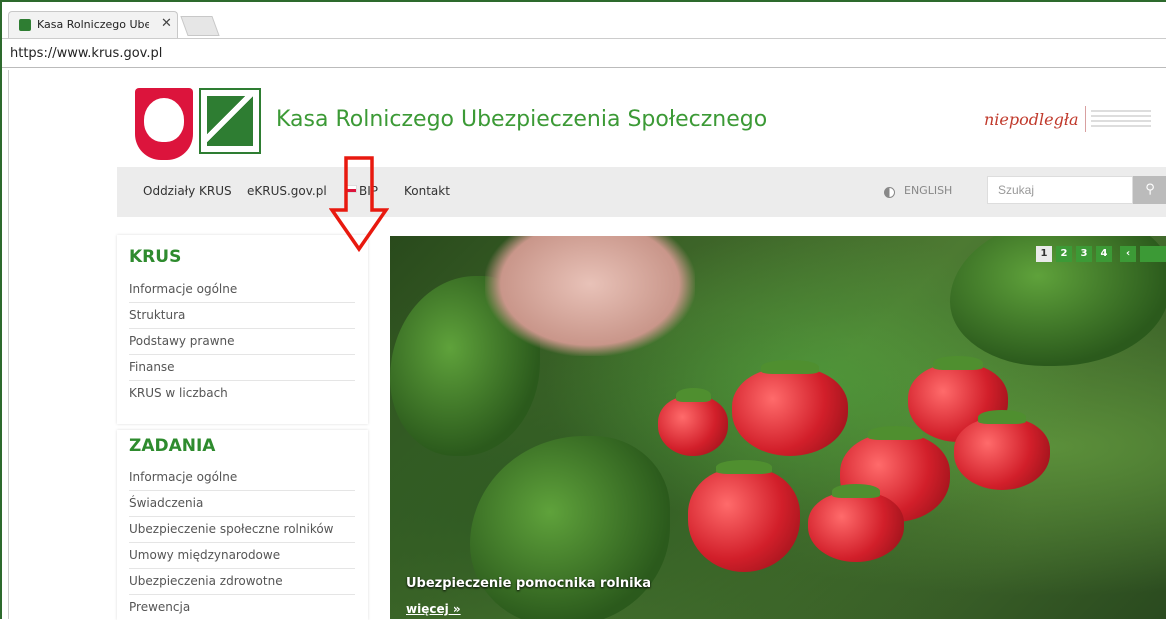 This screenshot has width=1166, height=620. I want to click on nav-item-kontakt: Kontakt, so click(427, 191).